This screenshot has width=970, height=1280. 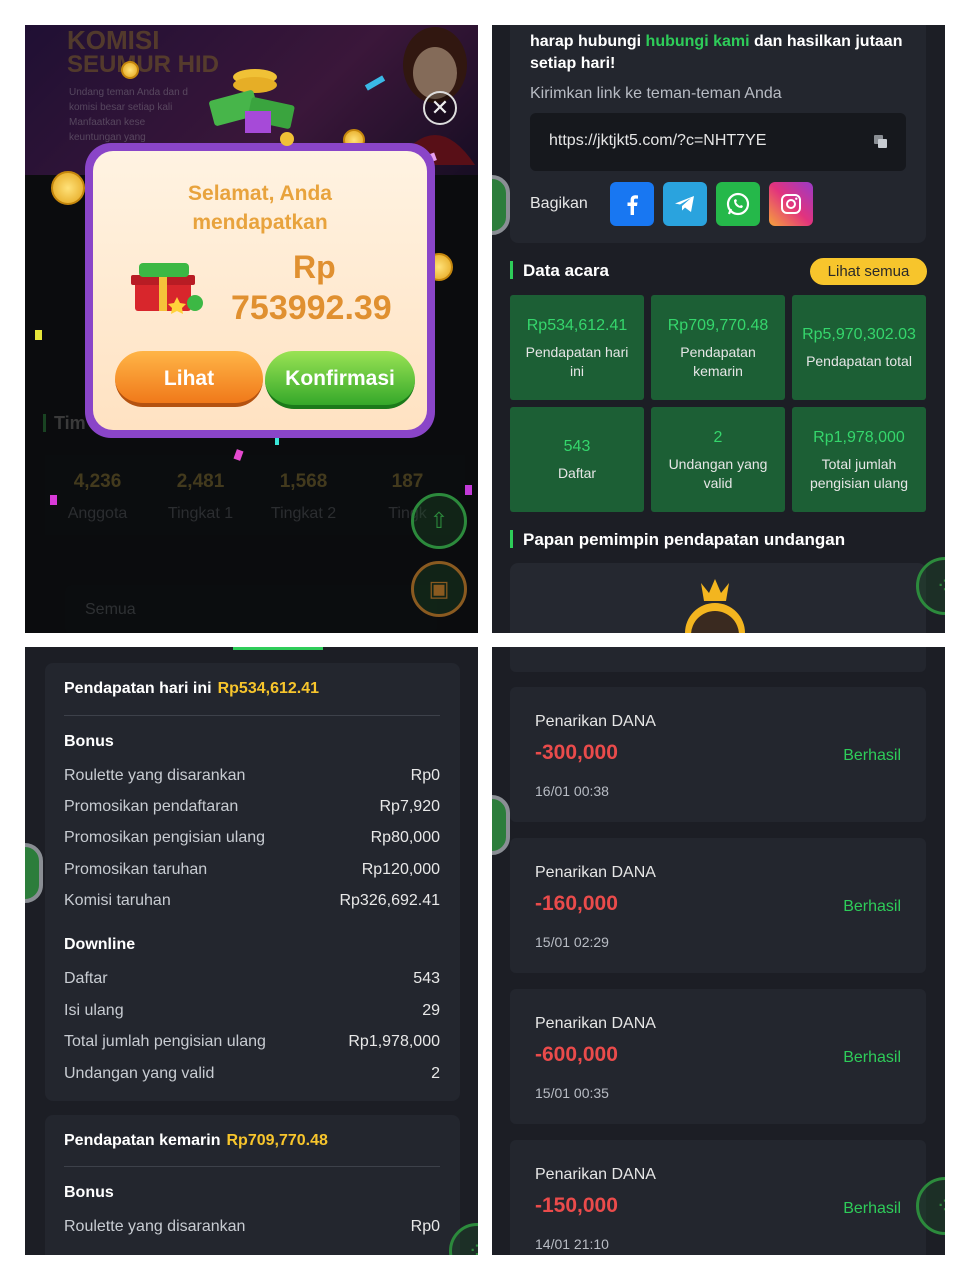 What do you see at coordinates (117, 900) in the screenshot?
I see `row-label: Komisi taruhan` at bounding box center [117, 900].